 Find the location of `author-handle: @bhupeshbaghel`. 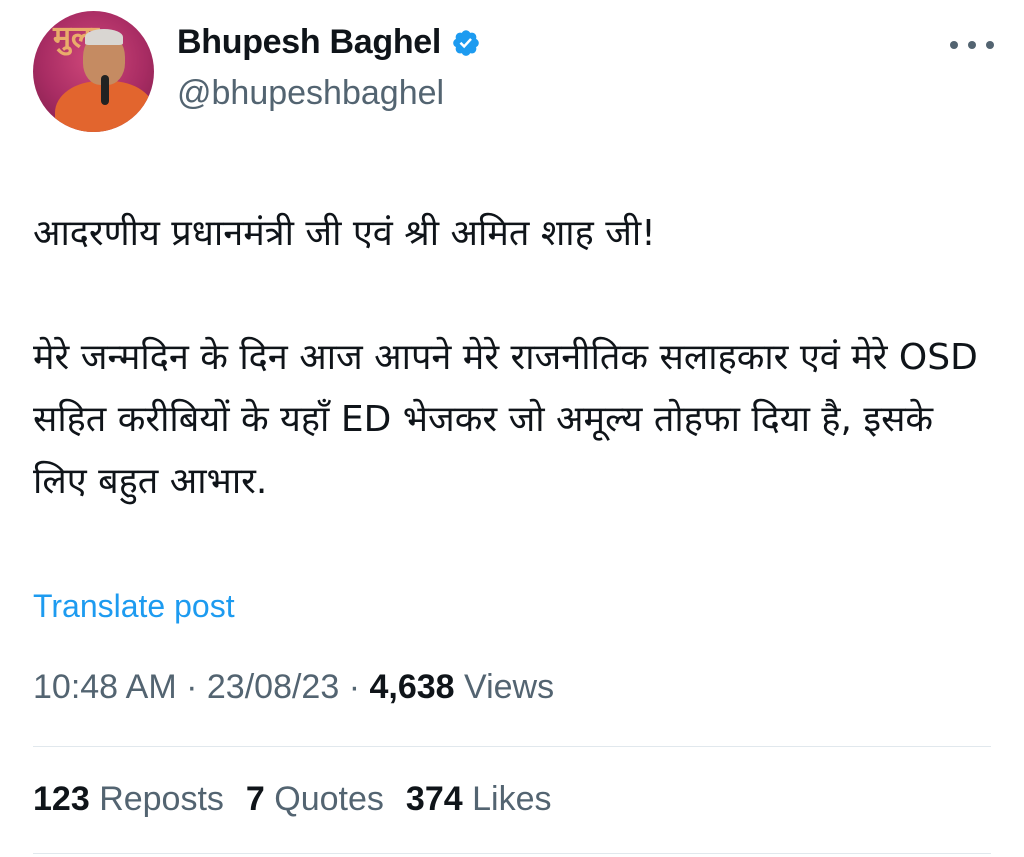

author-handle: @bhupeshbaghel is located at coordinates (310, 93).